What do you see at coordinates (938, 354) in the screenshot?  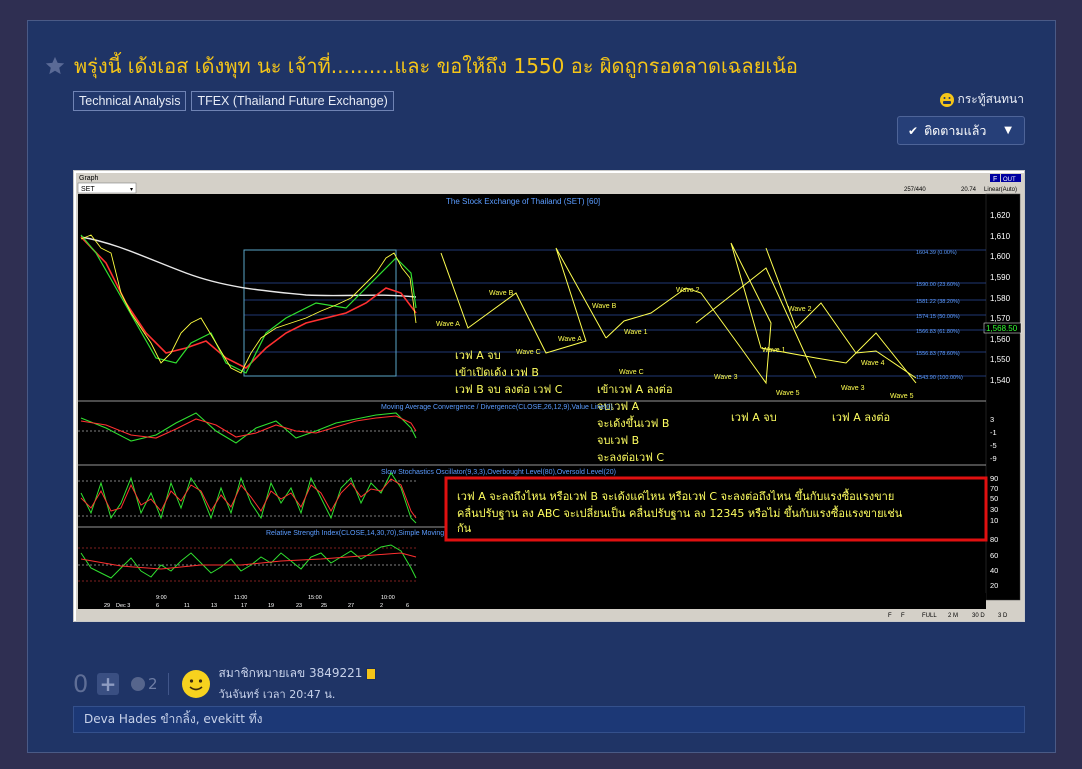 I see `fib-label: 1556.83 (78.60%)` at bounding box center [938, 354].